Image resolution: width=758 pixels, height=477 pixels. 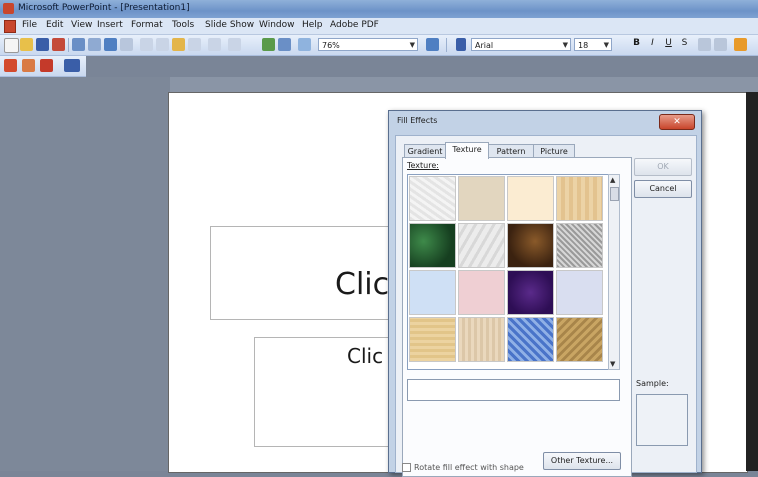 What do you see at coordinates (104, 8) in the screenshot?
I see `window-title: Microsoft PowerPoint - [Presentation1]` at bounding box center [104, 8].